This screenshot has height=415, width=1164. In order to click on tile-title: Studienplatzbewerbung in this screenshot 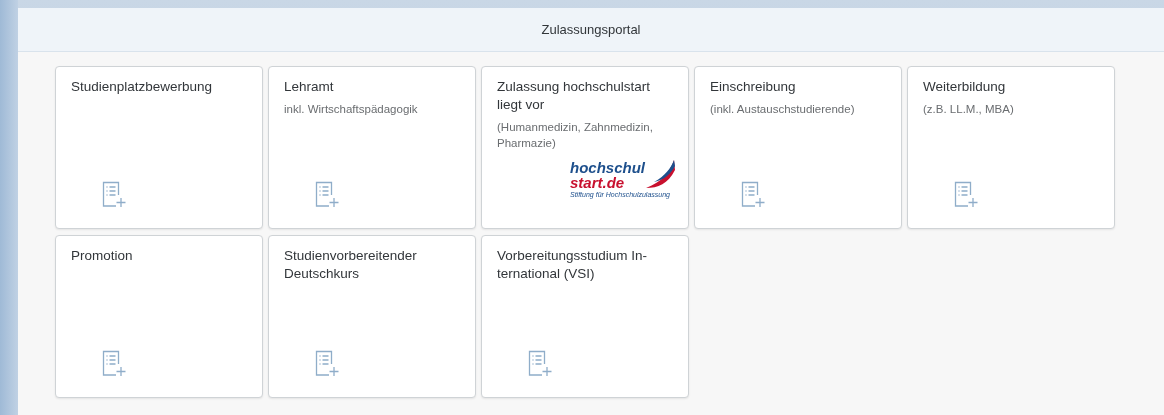, I will do `click(142, 87)`.